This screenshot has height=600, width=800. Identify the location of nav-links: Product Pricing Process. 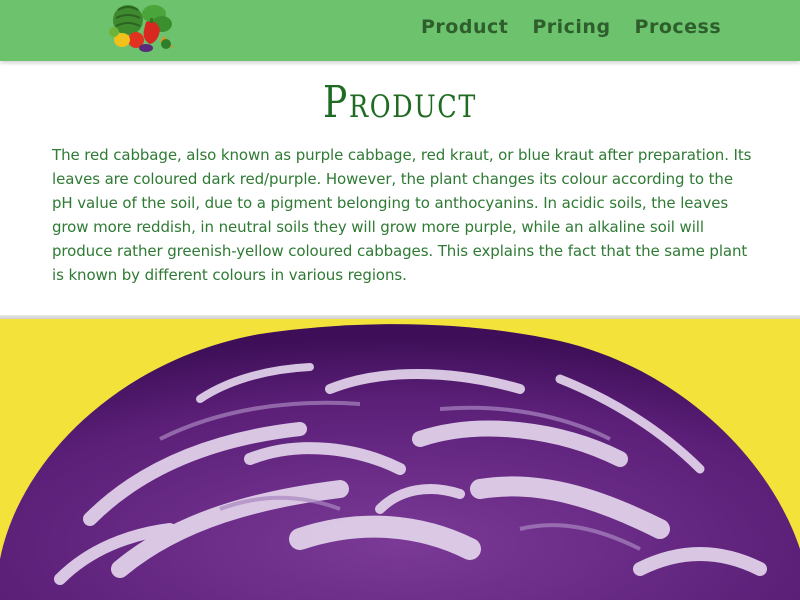
(571, 27).